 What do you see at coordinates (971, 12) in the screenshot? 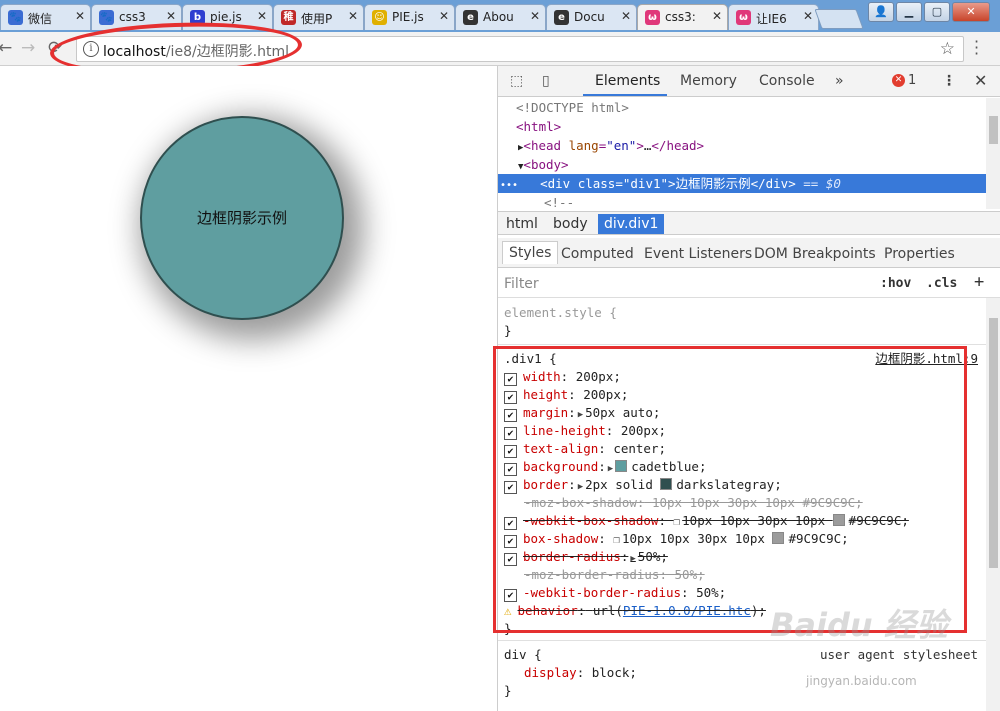
I see `window-close-button: ✕` at bounding box center [971, 12].